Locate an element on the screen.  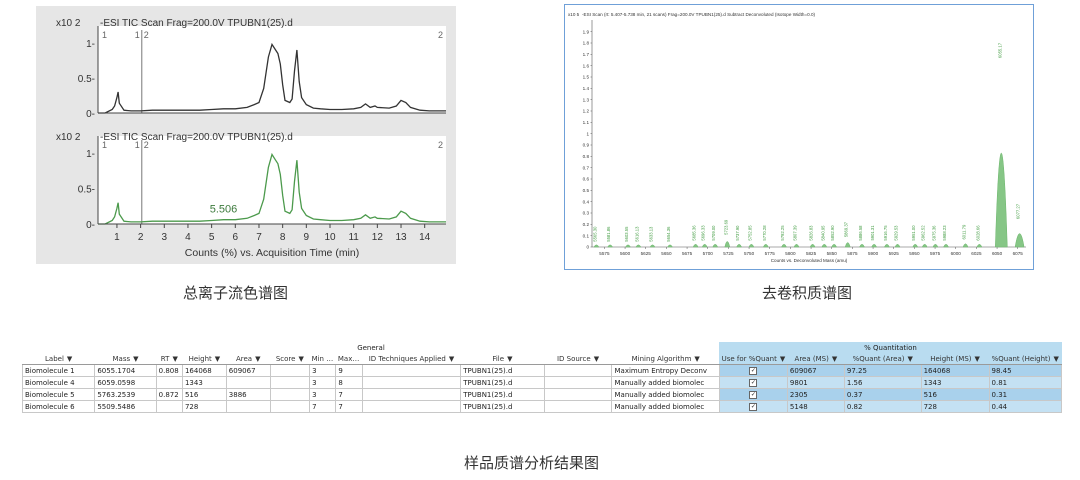
col-header: RT ▼ is located at coordinates (169, 359).